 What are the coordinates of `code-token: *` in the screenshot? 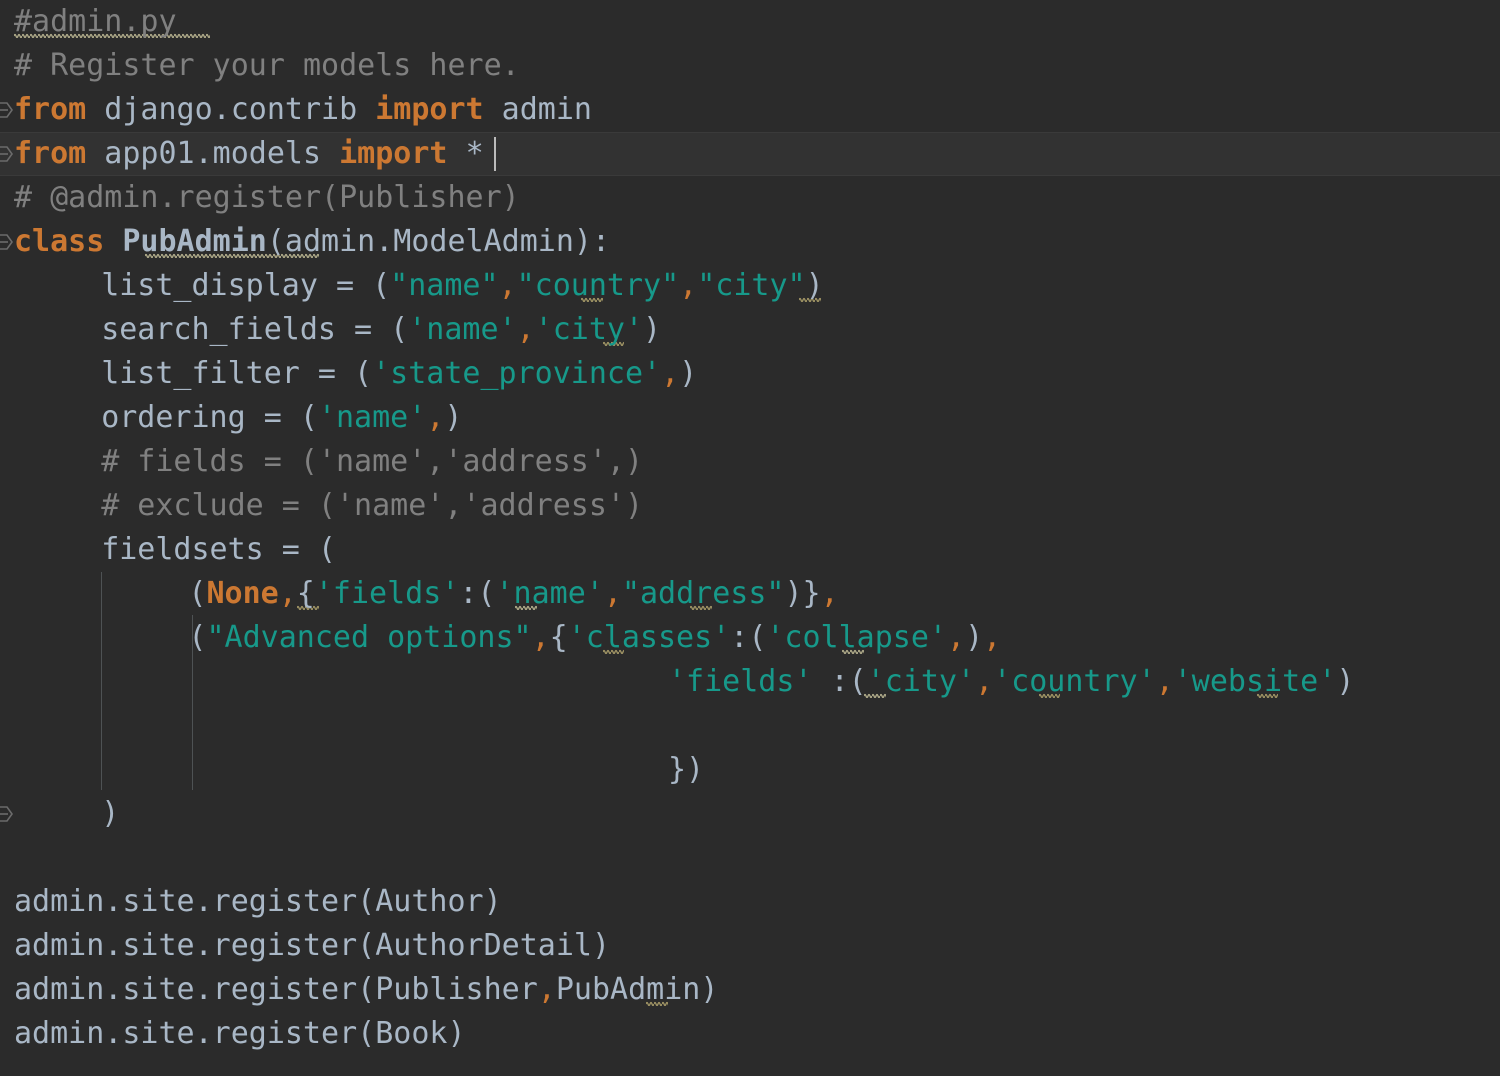 It's located at (474, 153).